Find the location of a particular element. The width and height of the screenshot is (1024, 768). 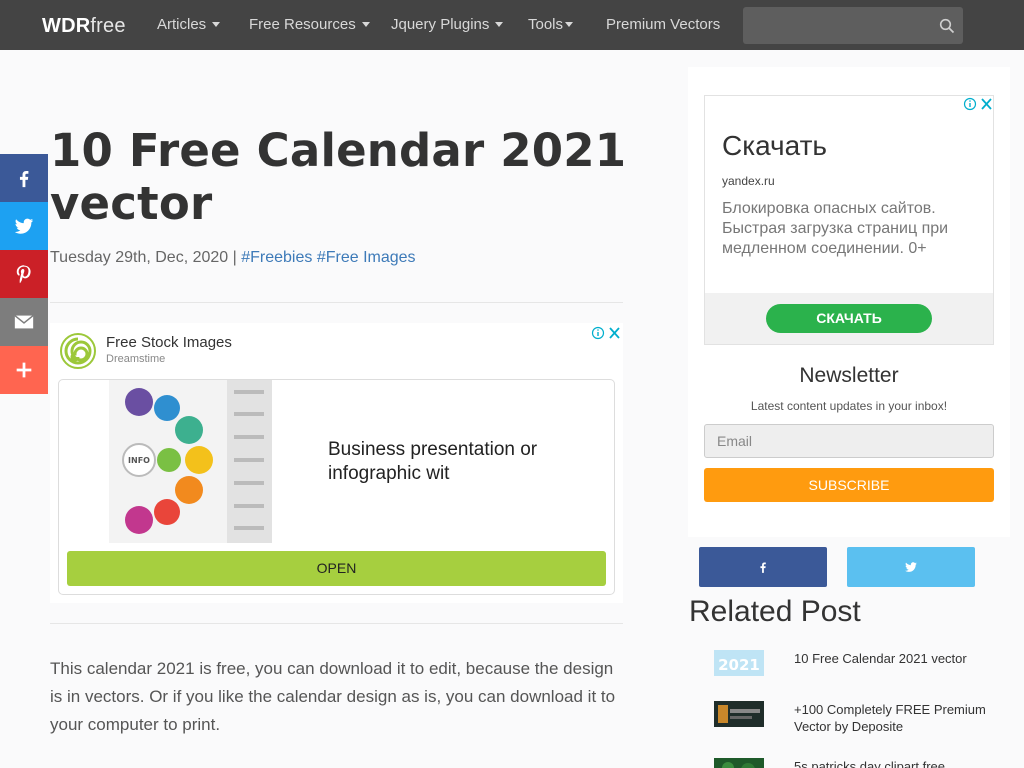

email-field is located at coordinates (849, 441).